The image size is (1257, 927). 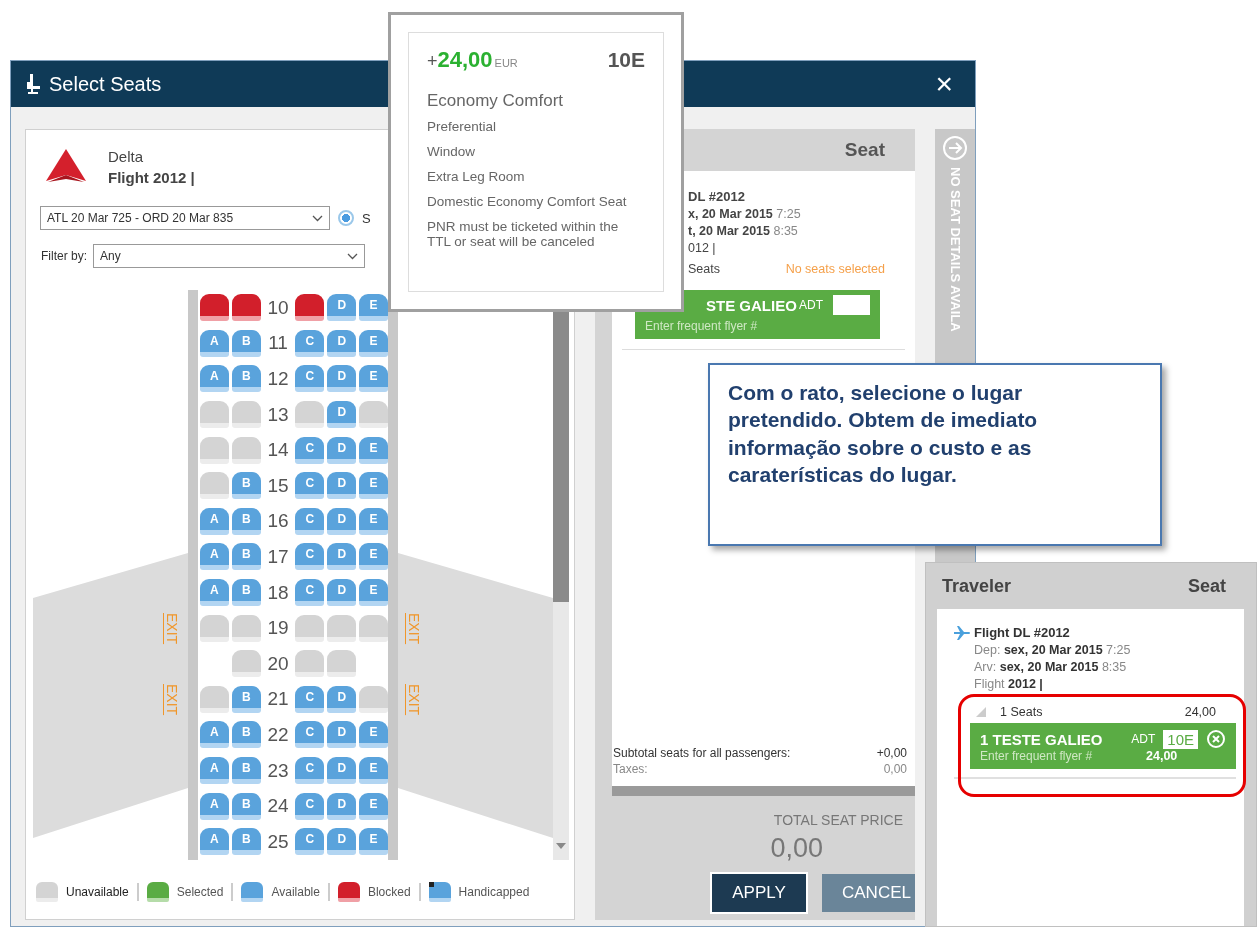 I want to click on radio-label: S, so click(x=366, y=218).